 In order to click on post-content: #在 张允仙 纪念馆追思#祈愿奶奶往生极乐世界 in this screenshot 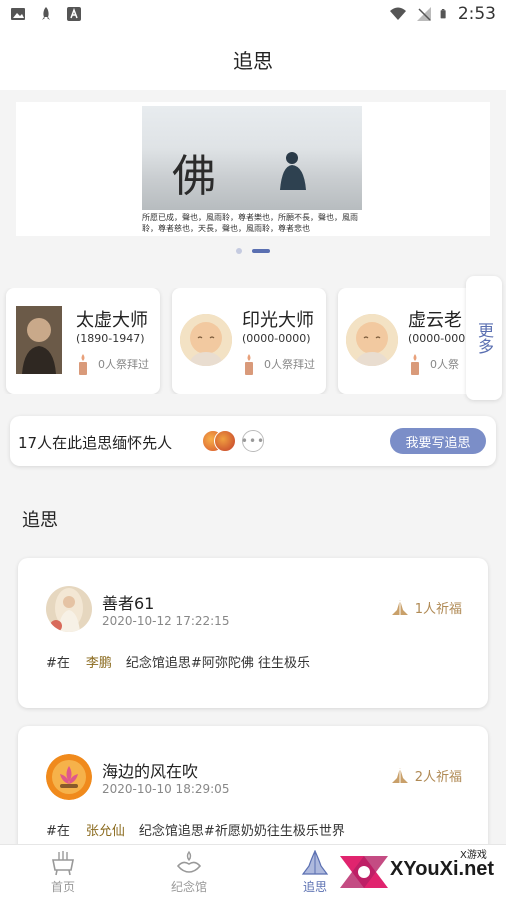, I will do `click(195, 829)`.